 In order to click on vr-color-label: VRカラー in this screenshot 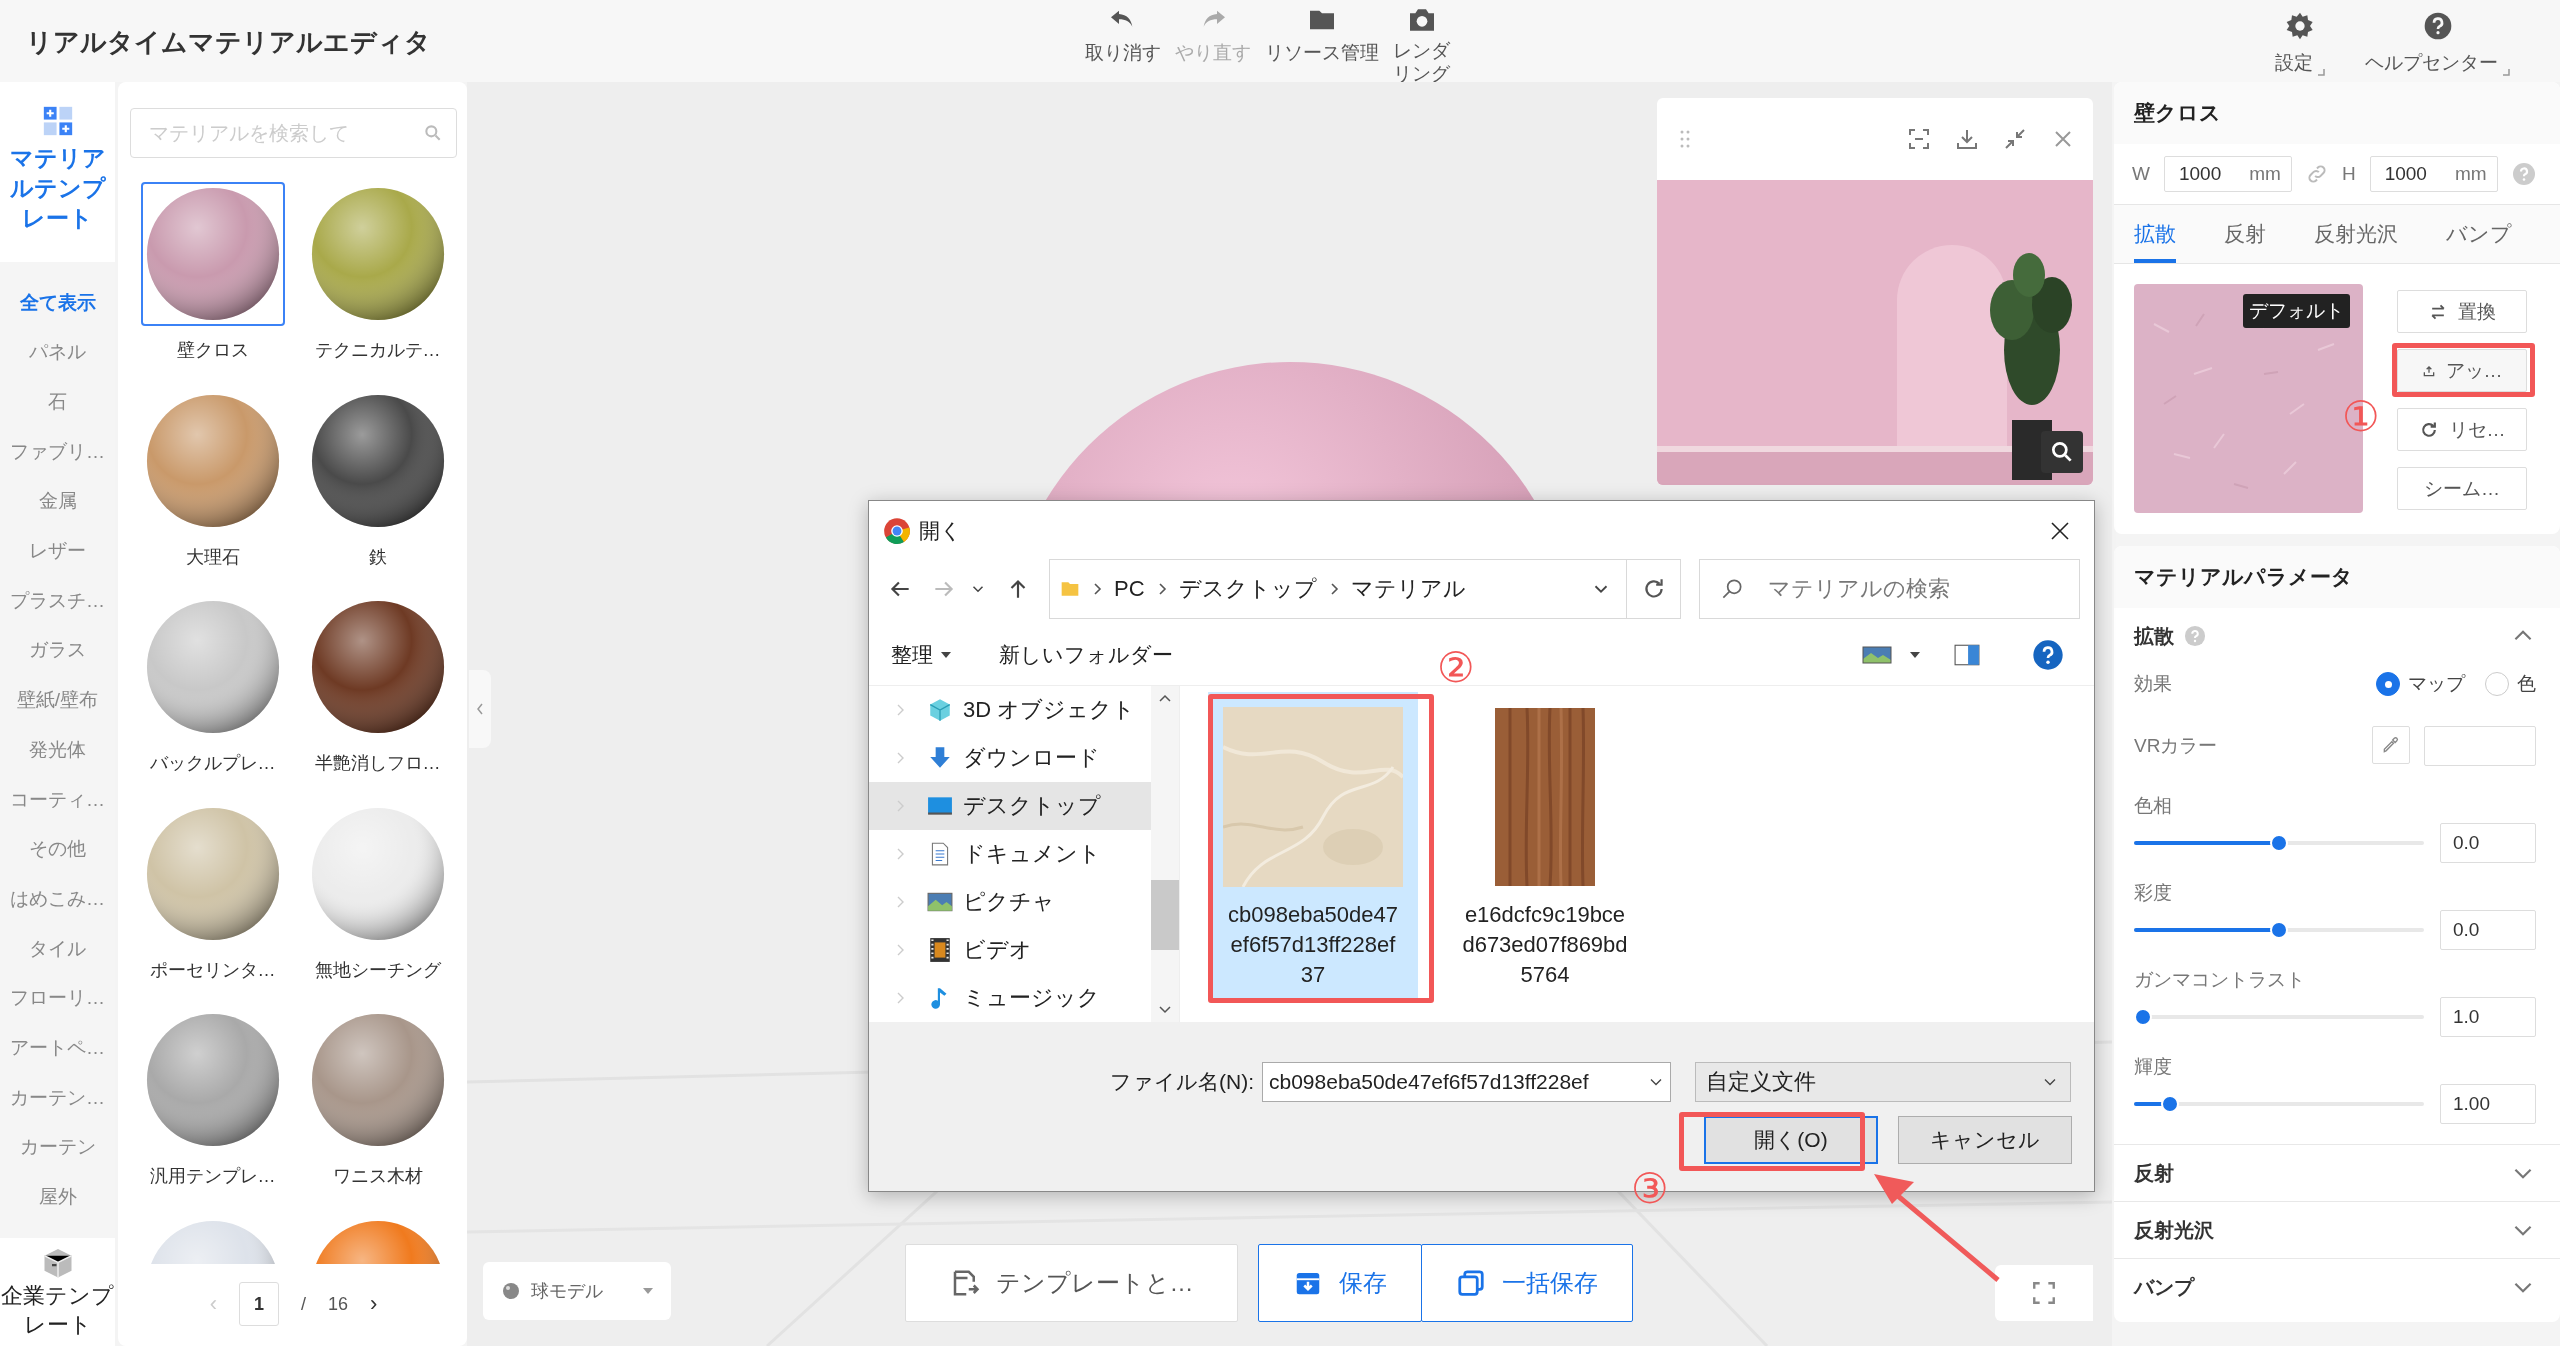, I will do `click(2176, 746)`.